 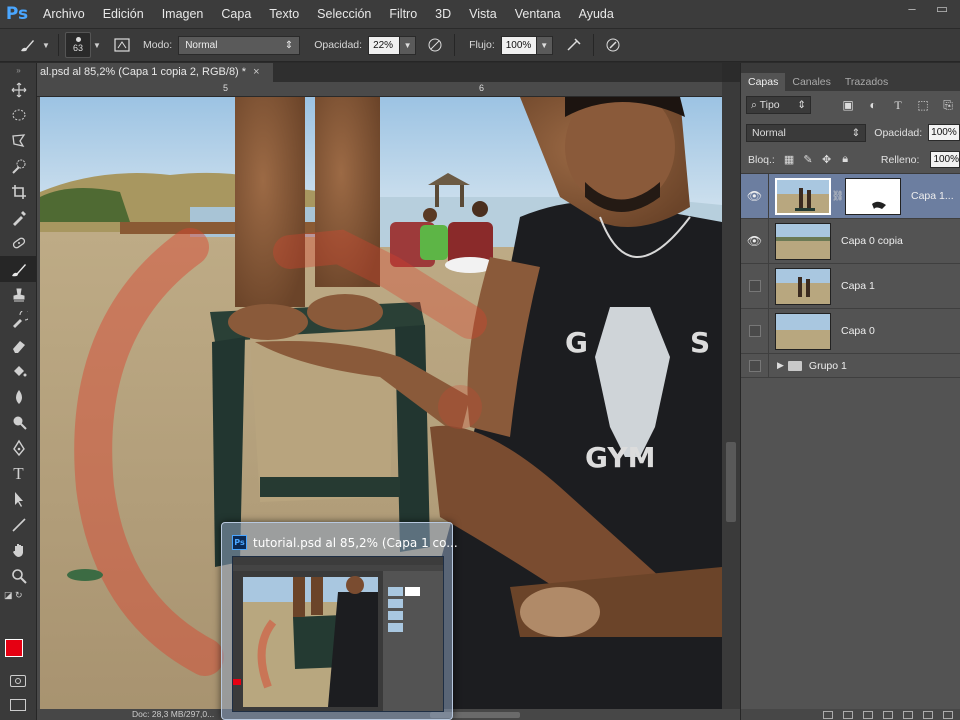 I want to click on toolbar-collapse-icon: », so click(x=18, y=70).